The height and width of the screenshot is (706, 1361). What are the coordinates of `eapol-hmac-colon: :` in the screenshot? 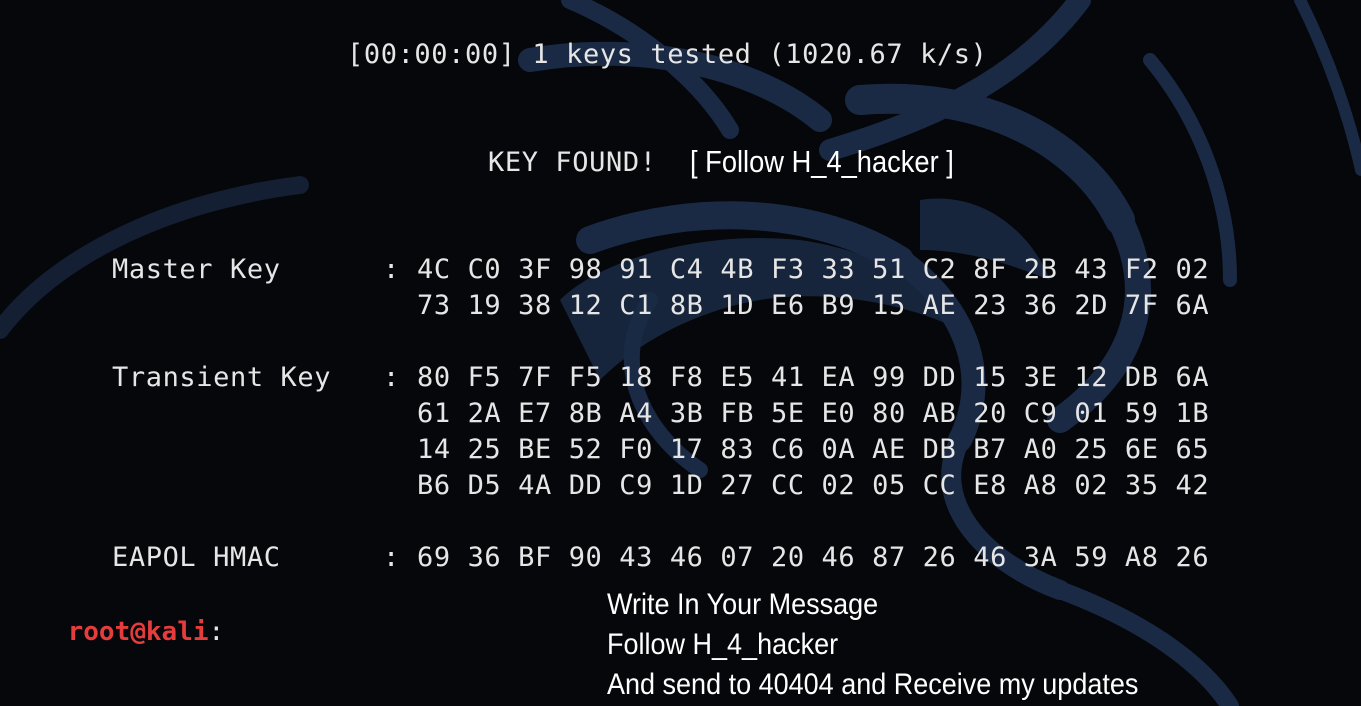 It's located at (391, 557).